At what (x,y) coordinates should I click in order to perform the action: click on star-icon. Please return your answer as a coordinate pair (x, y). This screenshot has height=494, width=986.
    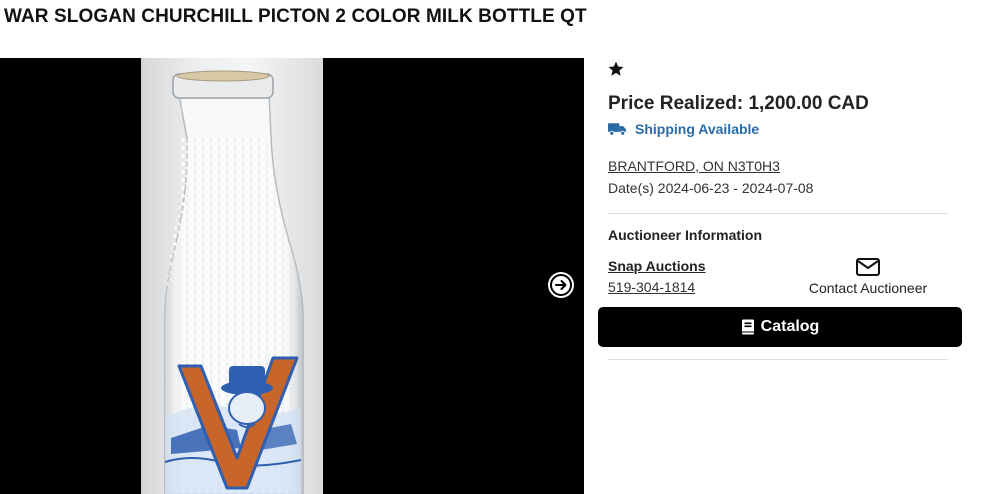
    Looking at the image, I should click on (616, 68).